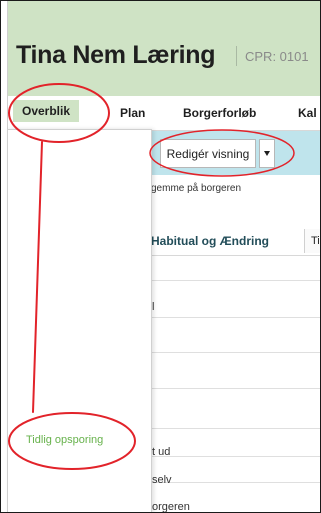 The image size is (321, 513). What do you see at coordinates (160, 113) in the screenshot?
I see `main-navigation: Overblik Plan Borgerforløb Kal` at bounding box center [160, 113].